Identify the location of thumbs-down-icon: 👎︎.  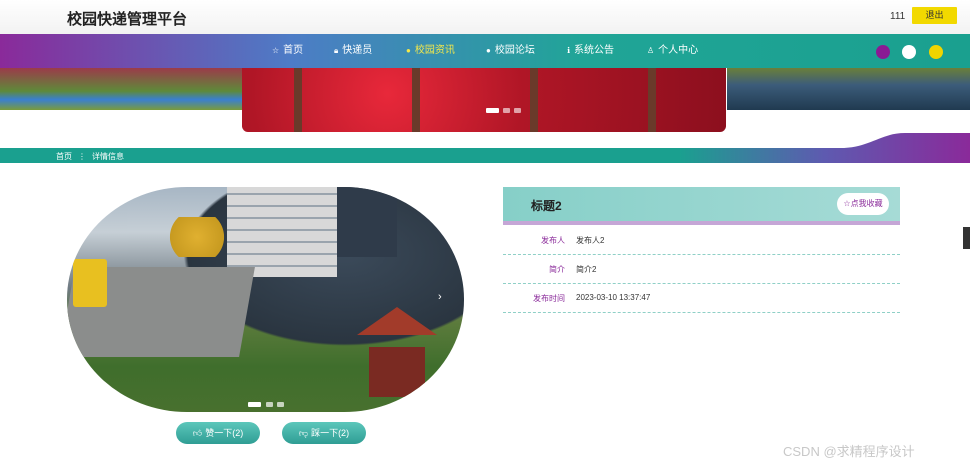
(303, 433).